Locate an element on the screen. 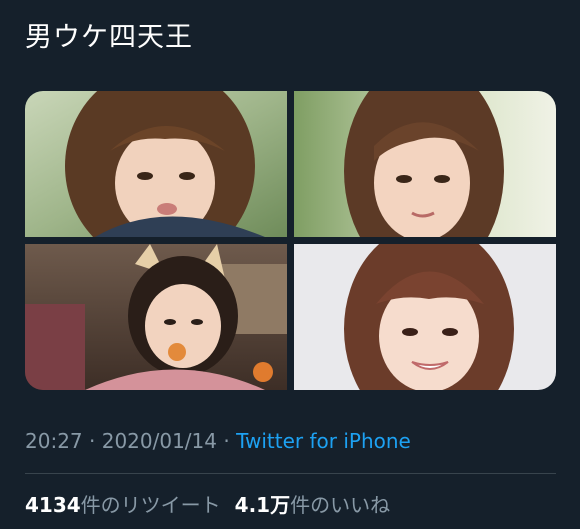 Image resolution: width=580 pixels, height=529 pixels. tweet-meta: 20:27 · 2020/01/14 · Twitter for iPhone is located at coordinates (218, 441).